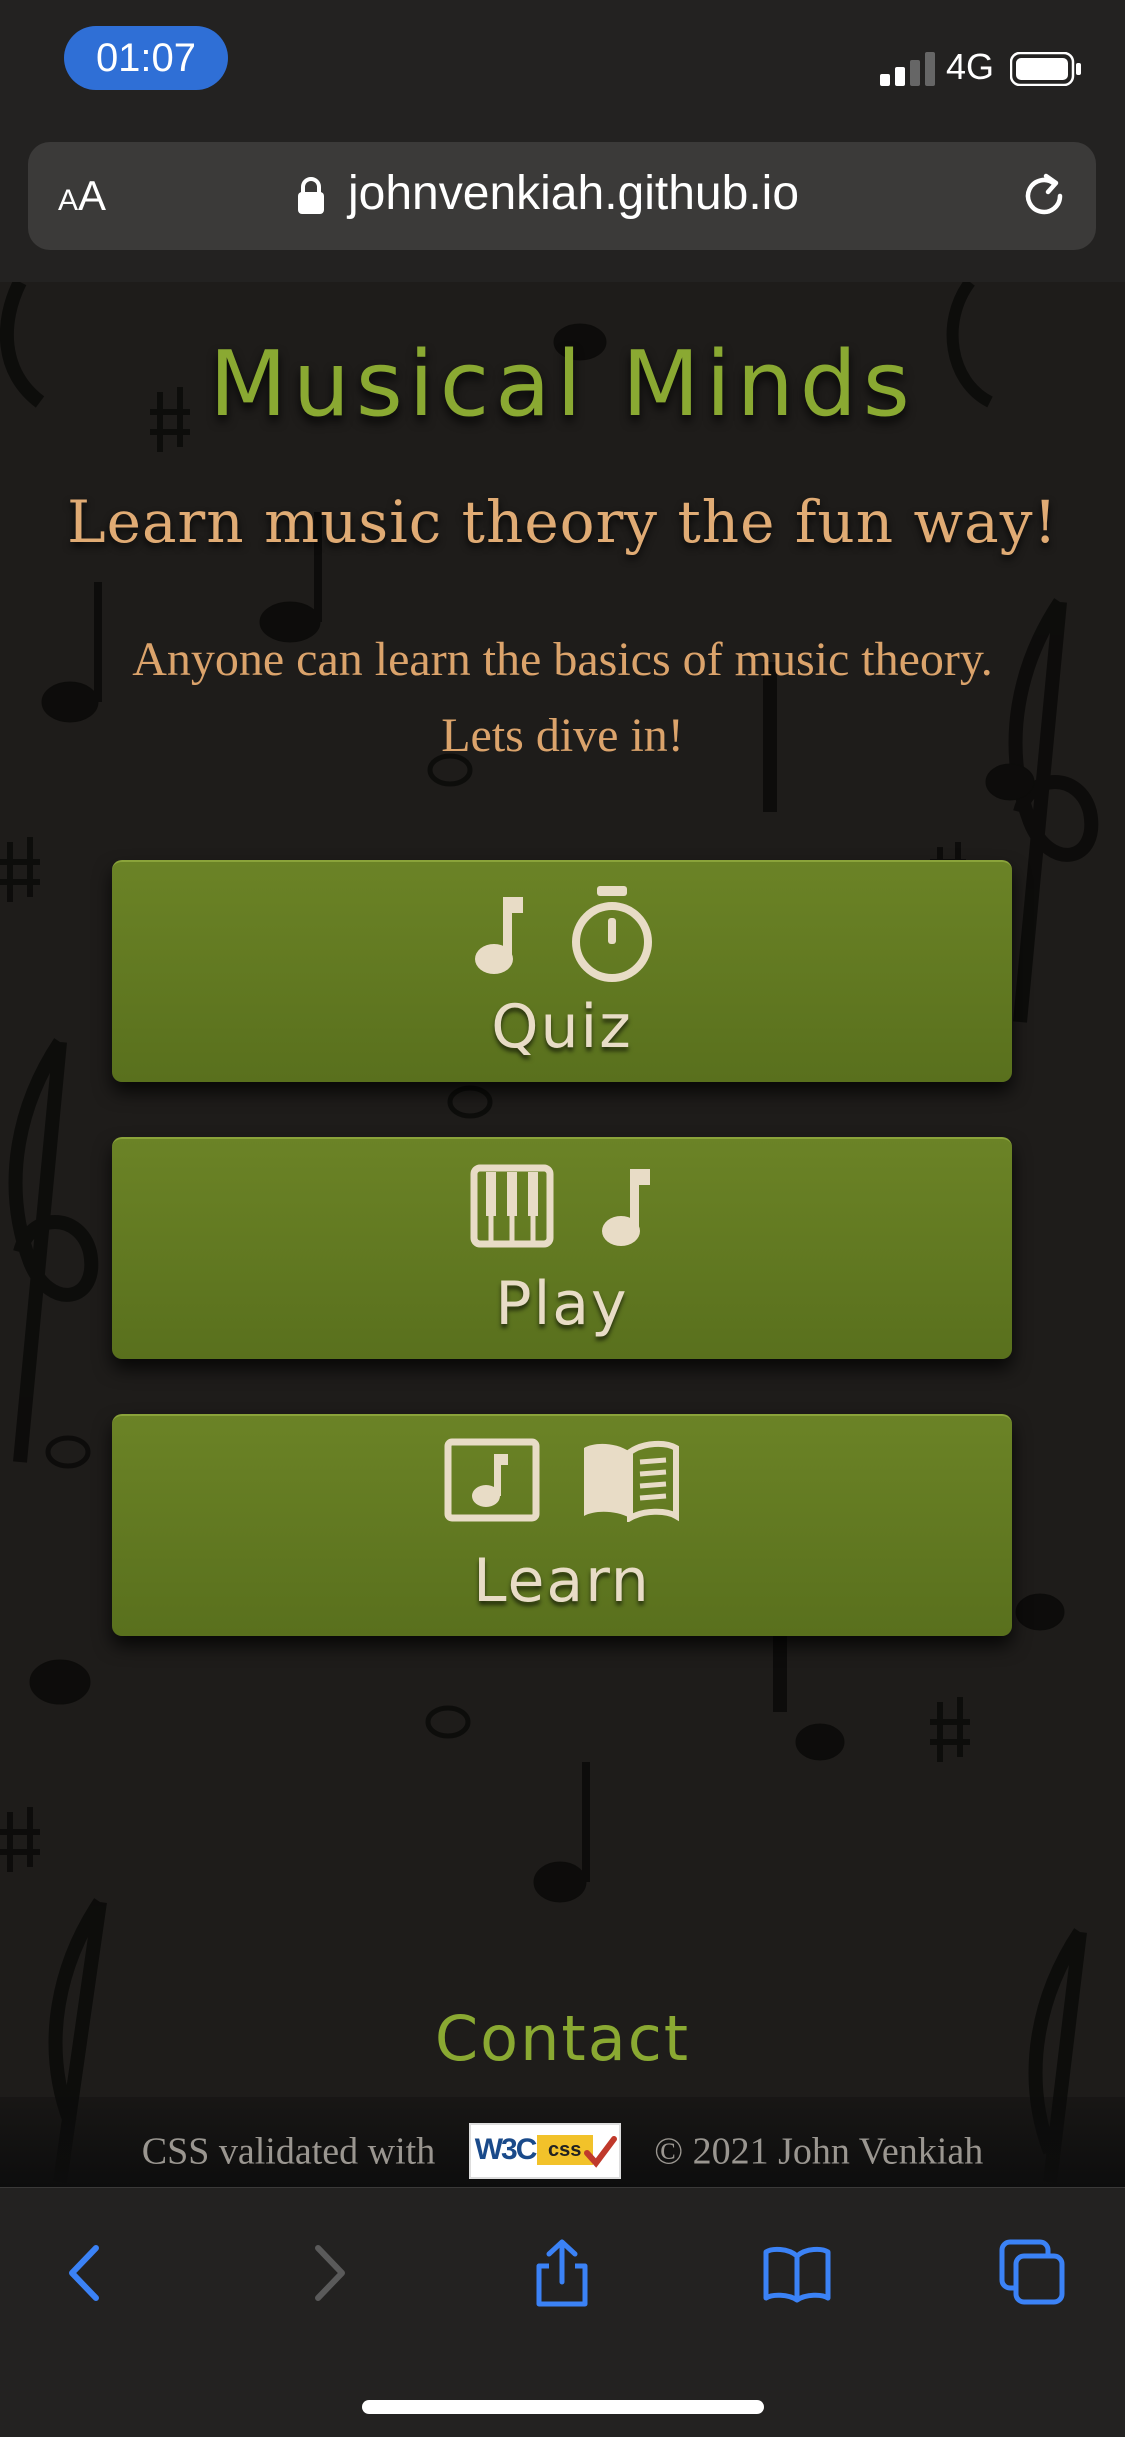 The height and width of the screenshot is (2437, 1125). I want to click on quiz-button-icons, so click(562, 934).